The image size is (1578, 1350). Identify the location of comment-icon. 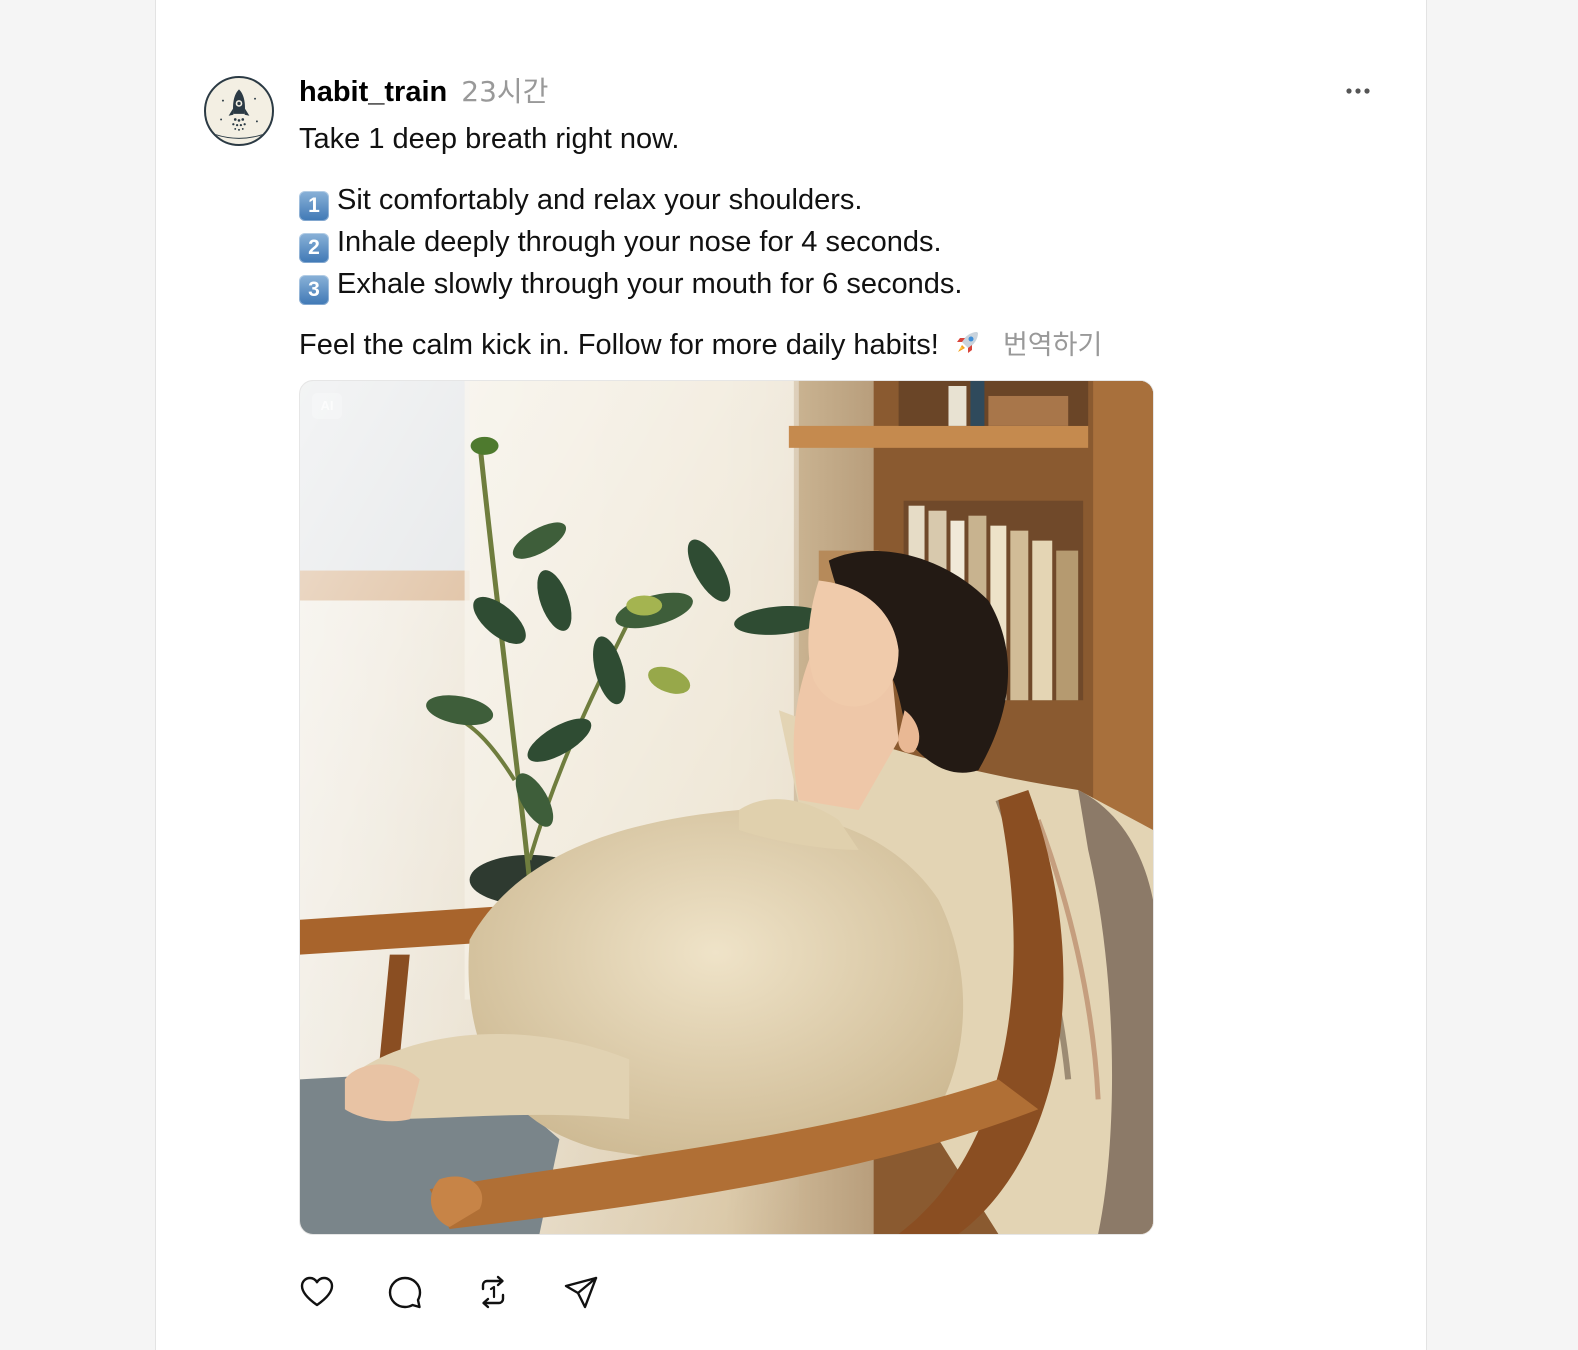
(405, 1292).